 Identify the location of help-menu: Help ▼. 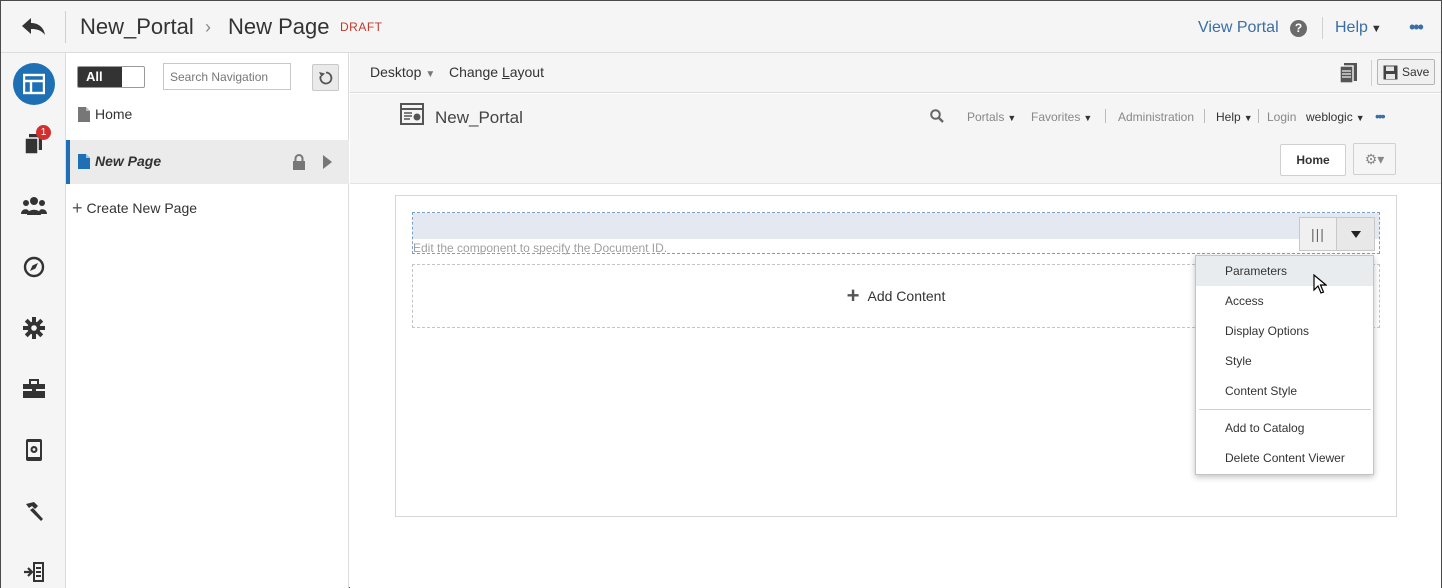
(1358, 28).